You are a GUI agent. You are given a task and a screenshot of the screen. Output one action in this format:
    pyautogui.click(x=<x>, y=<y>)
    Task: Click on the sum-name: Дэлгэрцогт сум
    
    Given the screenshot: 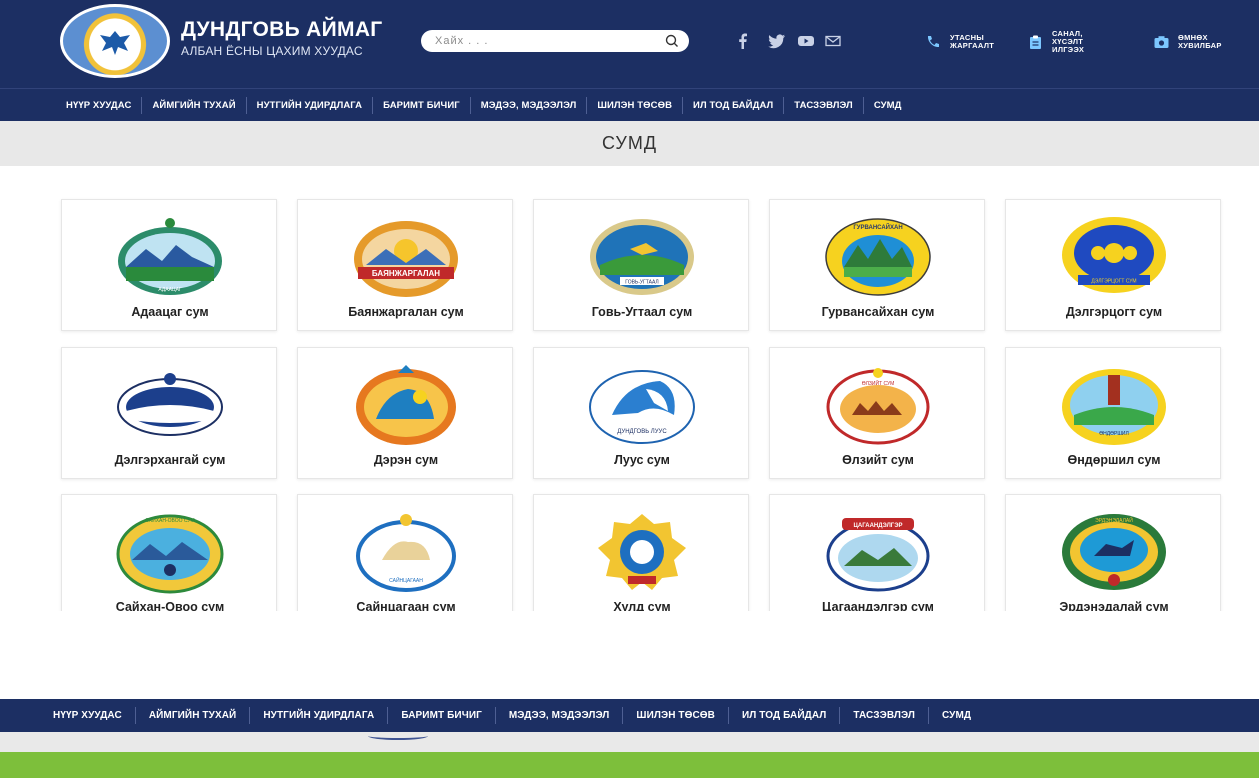 What is the action you would take?
    pyautogui.click(x=1114, y=312)
    